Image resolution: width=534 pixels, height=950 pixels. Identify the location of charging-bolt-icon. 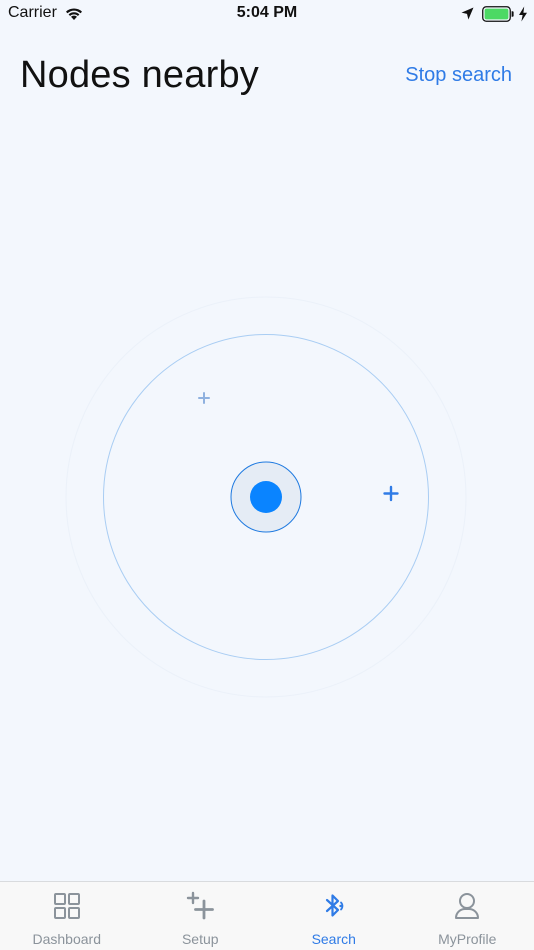
(523, 14).